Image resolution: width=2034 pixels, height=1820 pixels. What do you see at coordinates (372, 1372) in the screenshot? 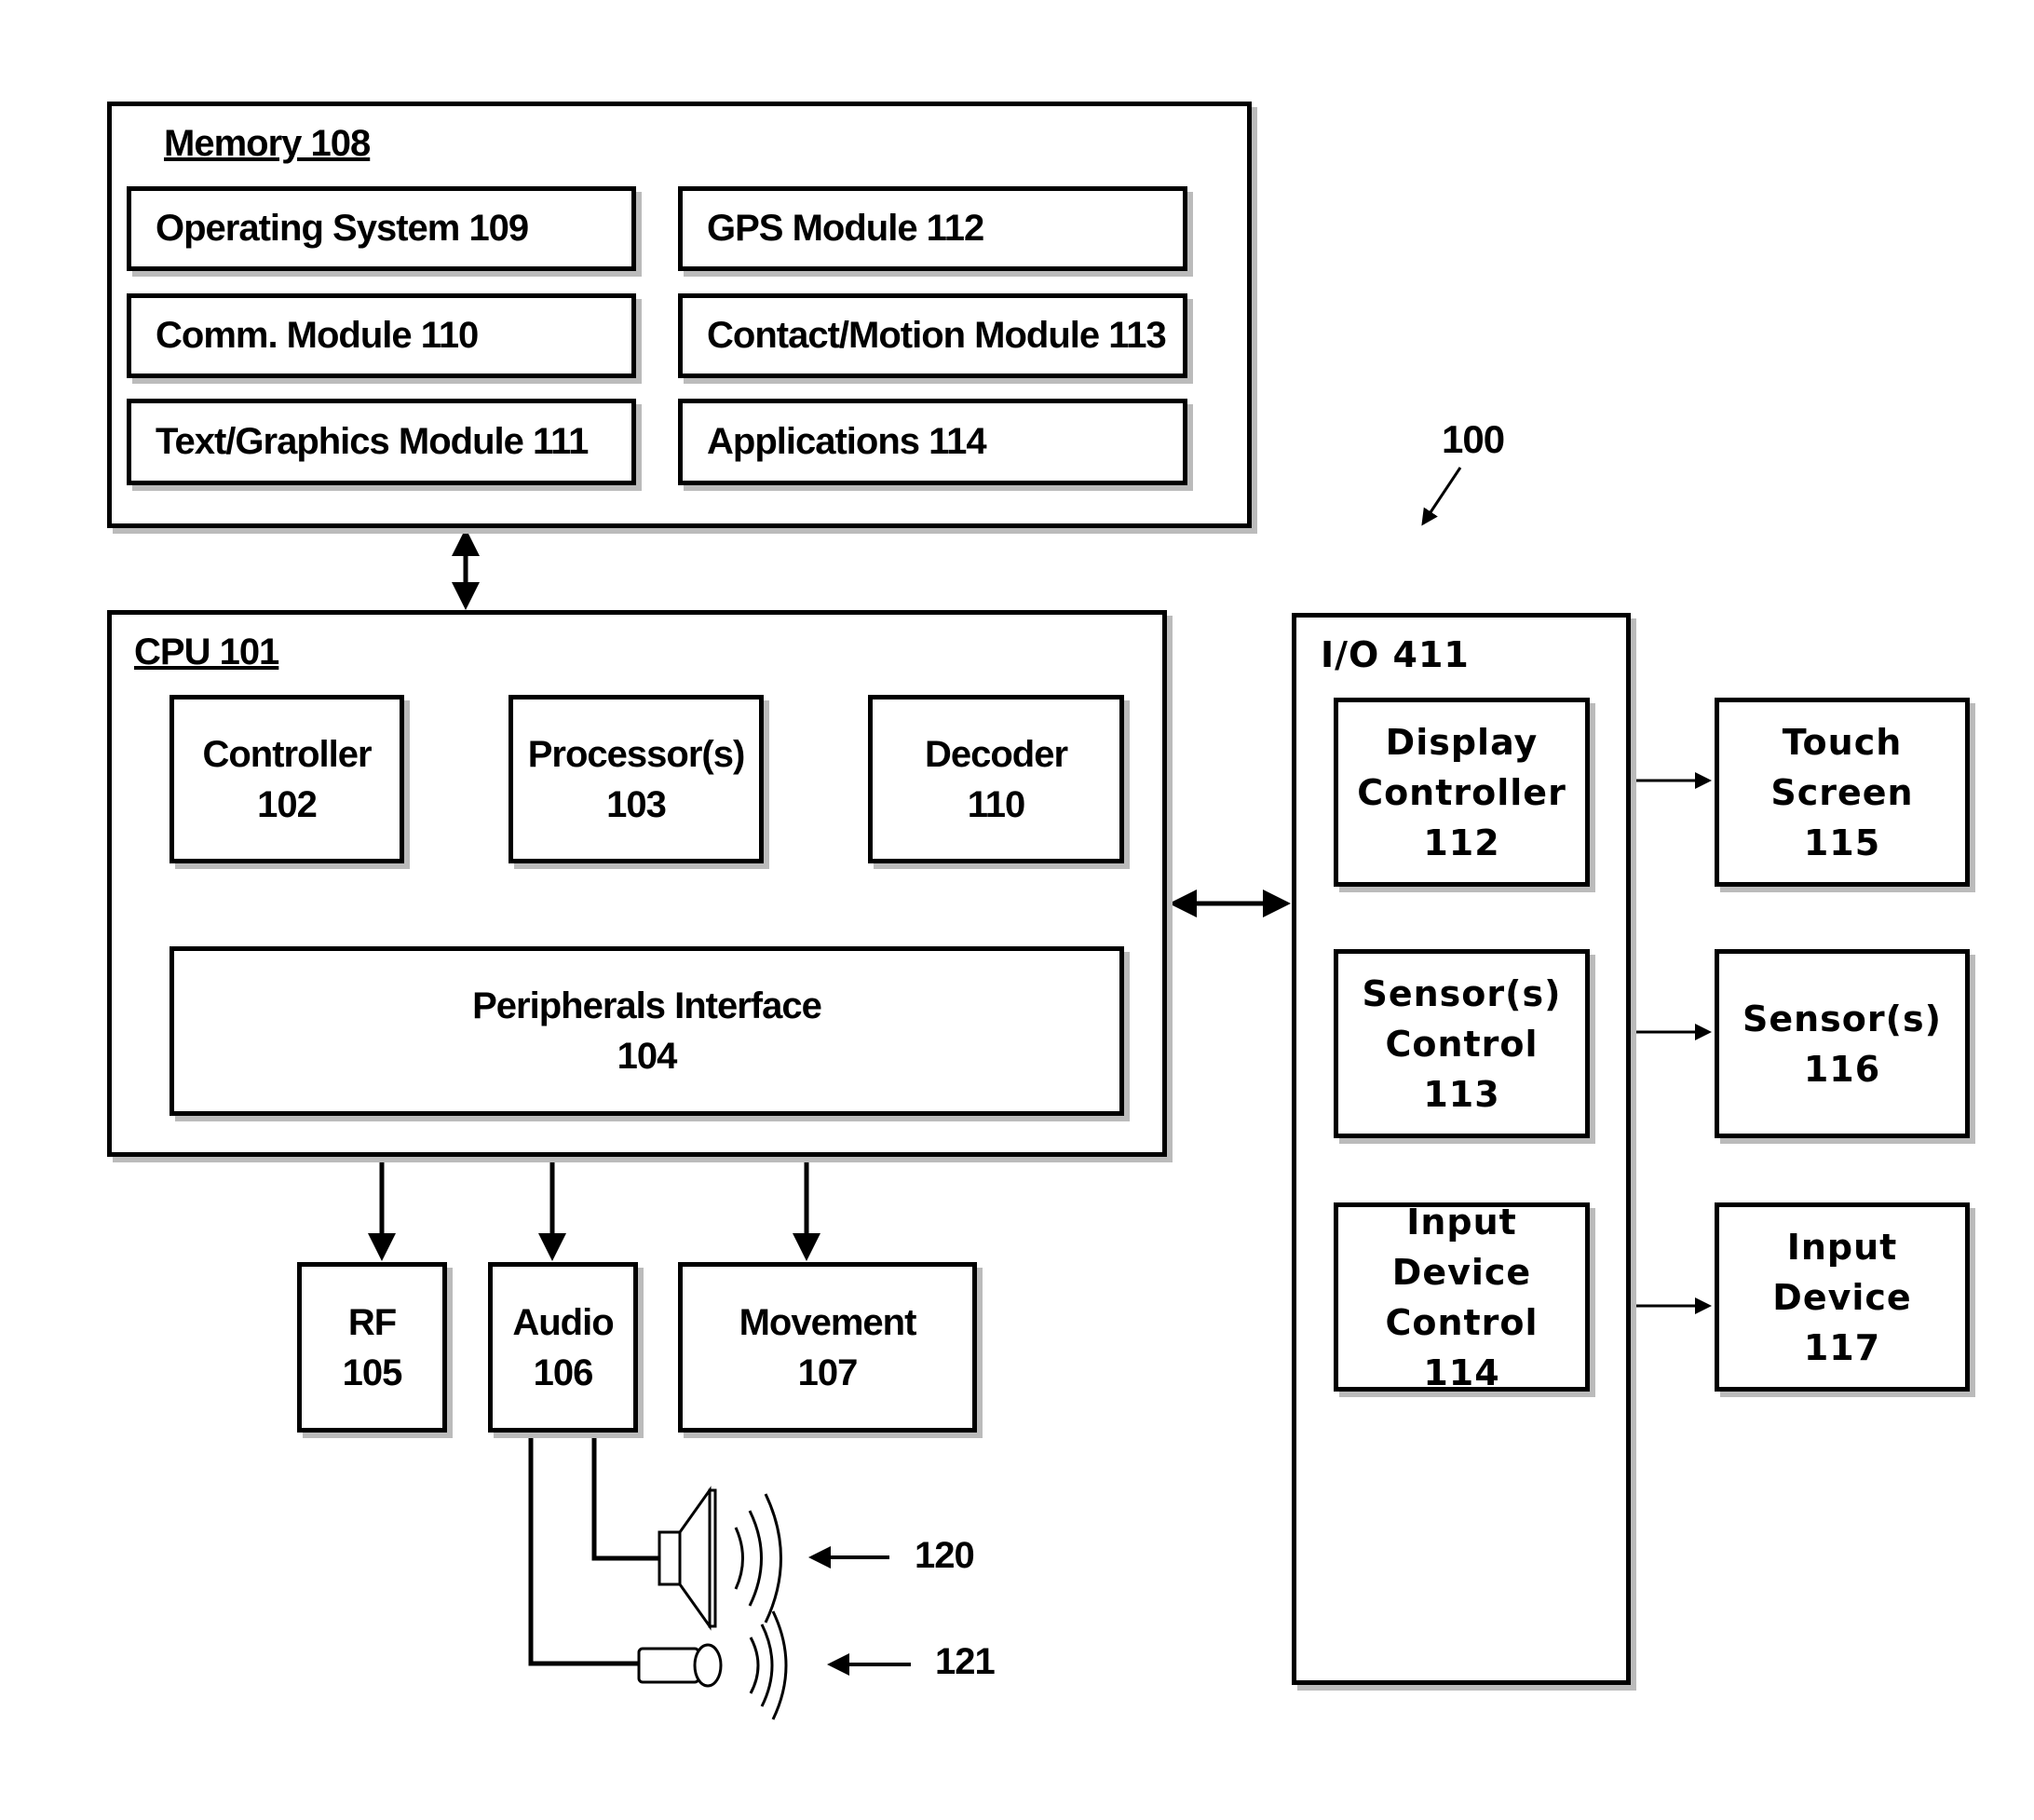
I see `rf-num: 105` at bounding box center [372, 1372].